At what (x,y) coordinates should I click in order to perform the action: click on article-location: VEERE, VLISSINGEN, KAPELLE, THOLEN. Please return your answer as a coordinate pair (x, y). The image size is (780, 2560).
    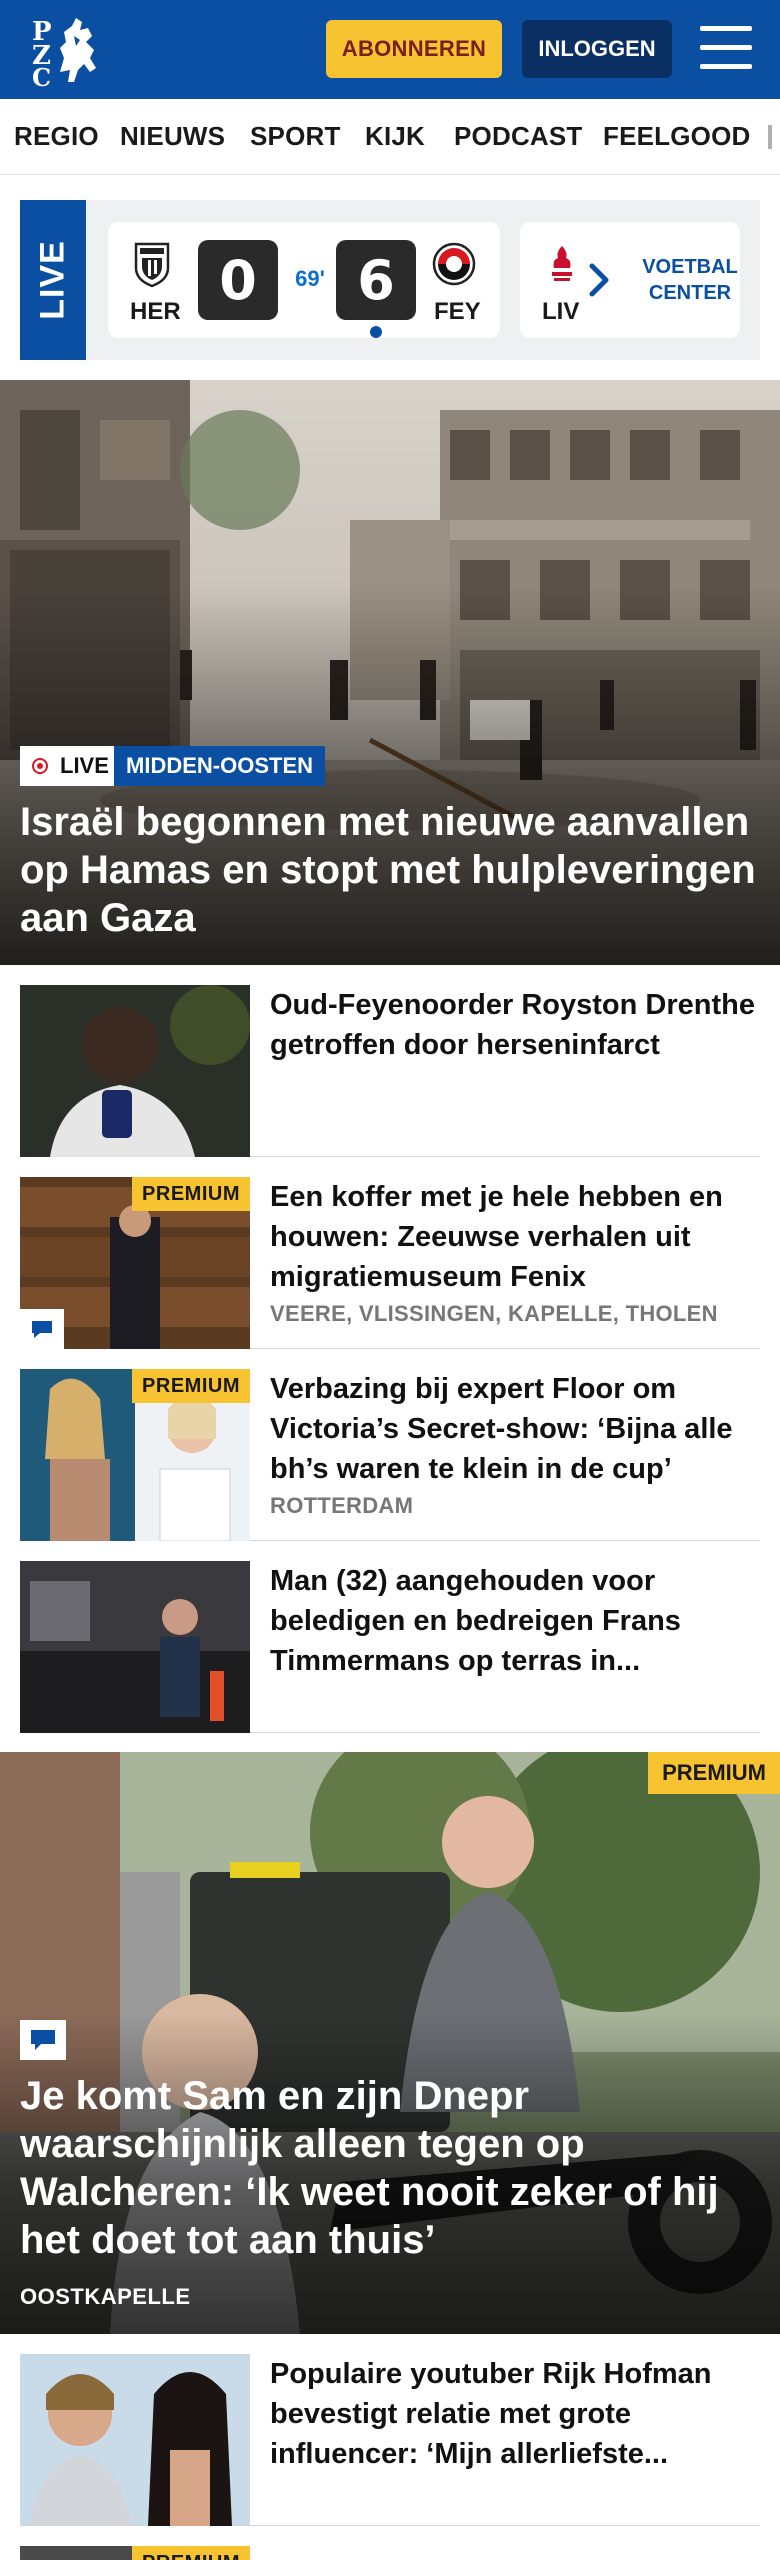
    Looking at the image, I should click on (494, 1313).